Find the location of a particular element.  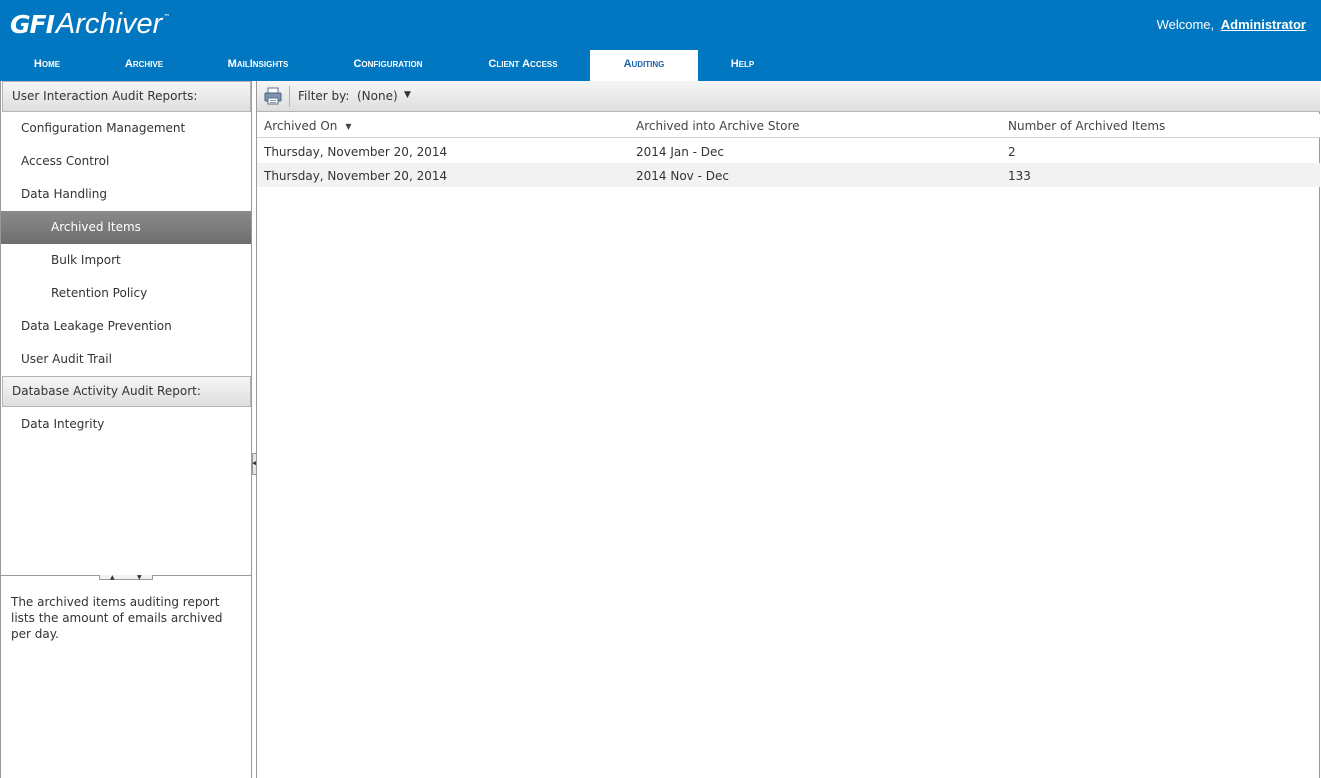

tab-help: Help is located at coordinates (742, 65).